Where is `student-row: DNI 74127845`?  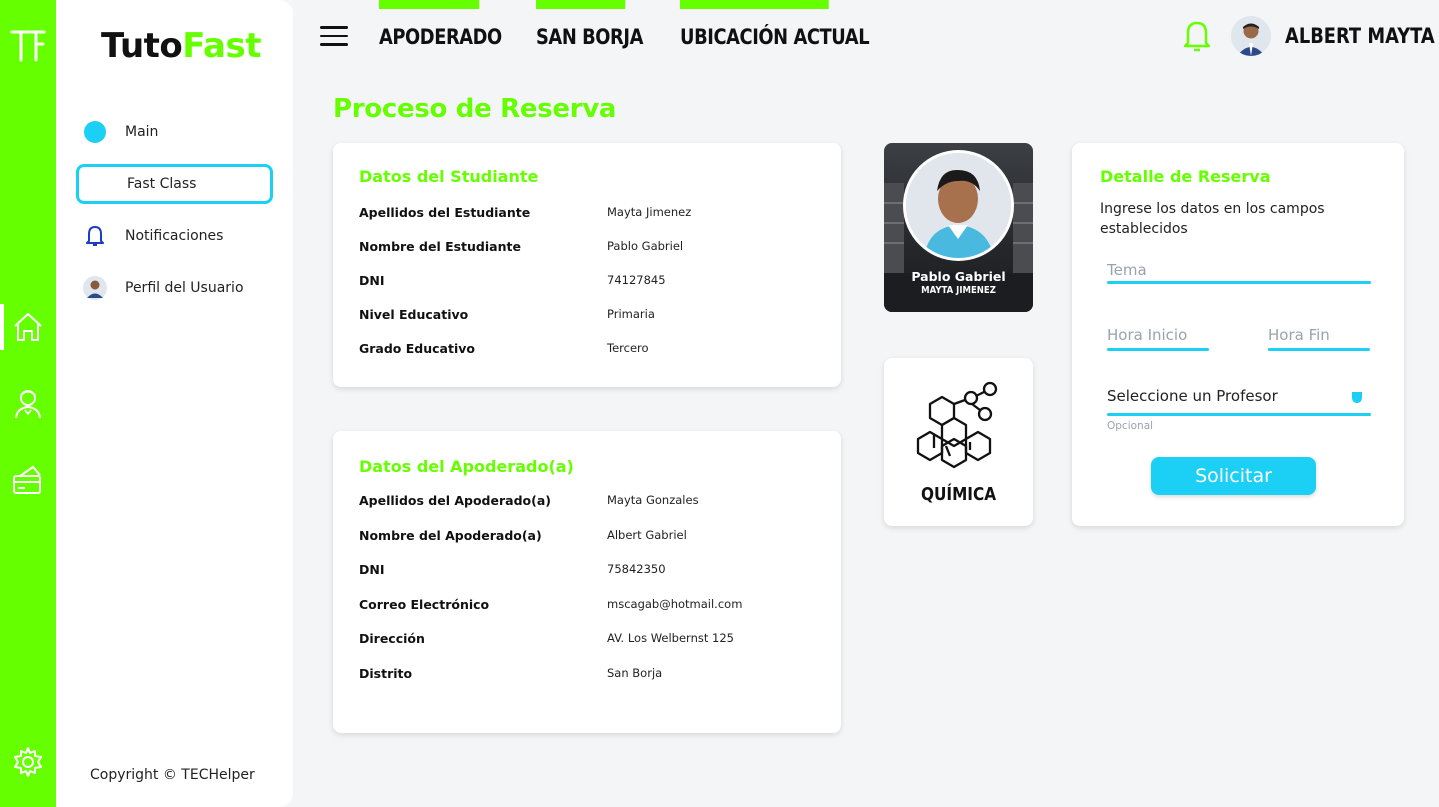 student-row: DNI 74127845 is located at coordinates (579, 280).